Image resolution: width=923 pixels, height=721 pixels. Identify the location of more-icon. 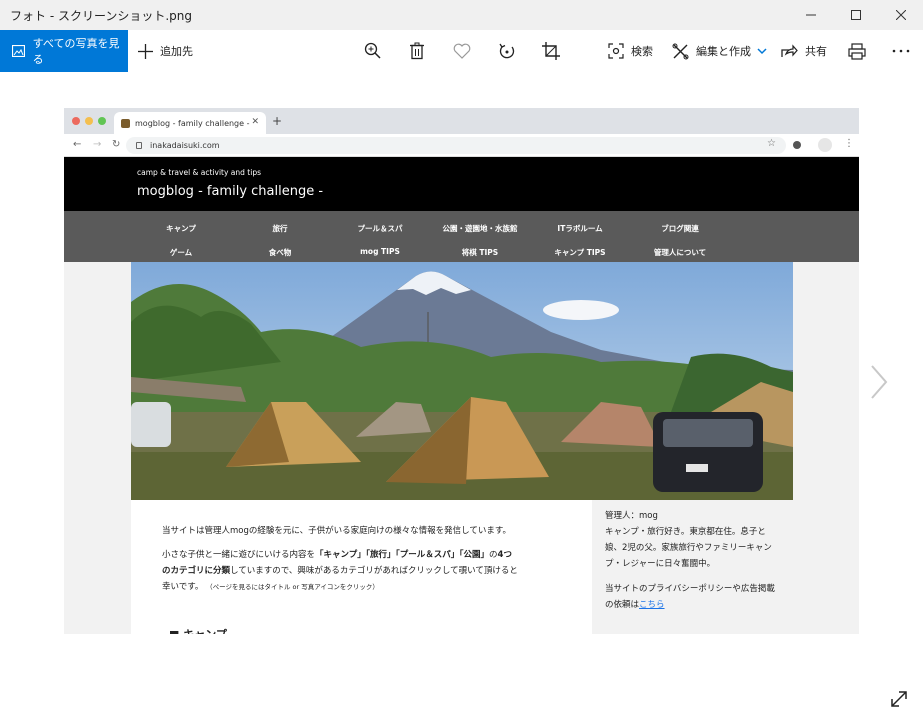
(901, 51).